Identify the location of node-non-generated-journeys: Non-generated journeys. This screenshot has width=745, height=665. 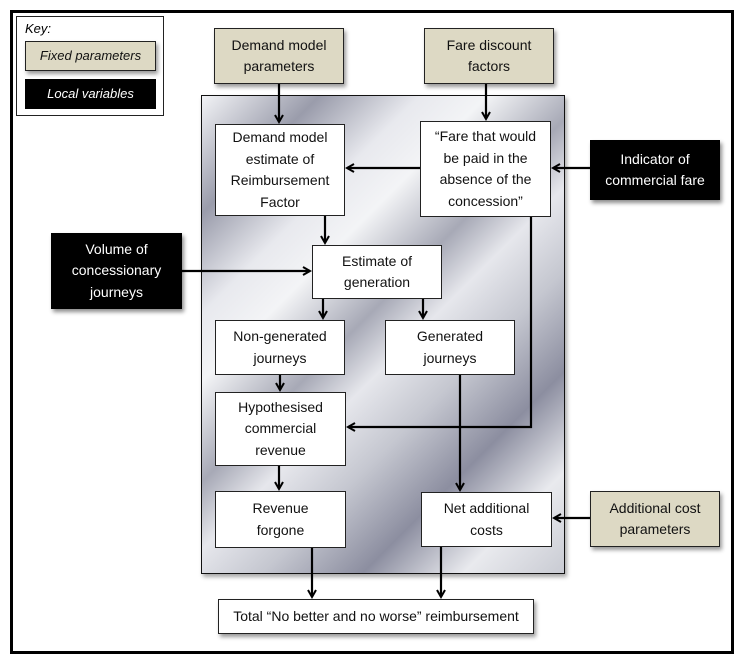
(280, 347).